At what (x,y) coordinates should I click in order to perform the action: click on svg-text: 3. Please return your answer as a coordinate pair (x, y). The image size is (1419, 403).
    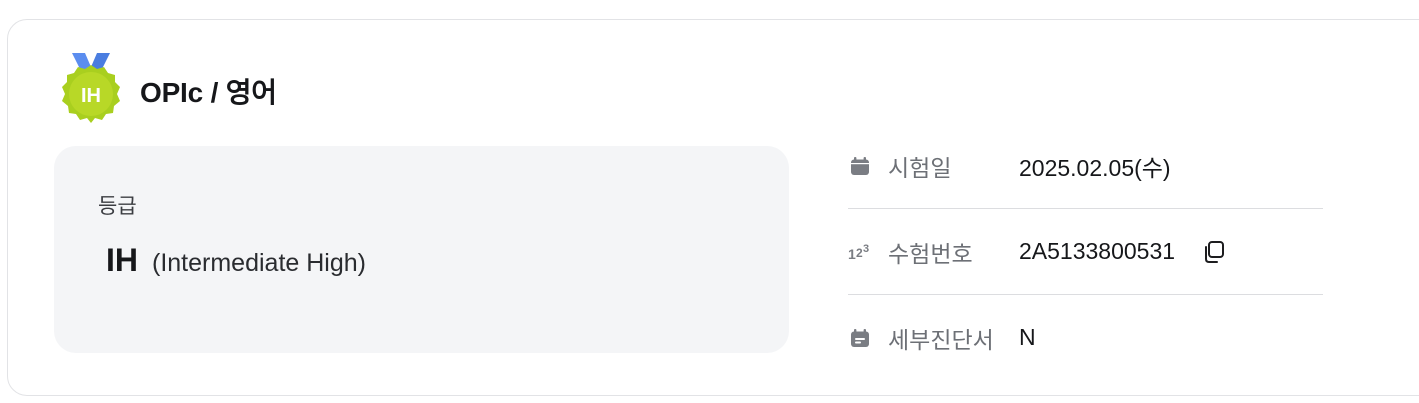
    Looking at the image, I should click on (866, 249).